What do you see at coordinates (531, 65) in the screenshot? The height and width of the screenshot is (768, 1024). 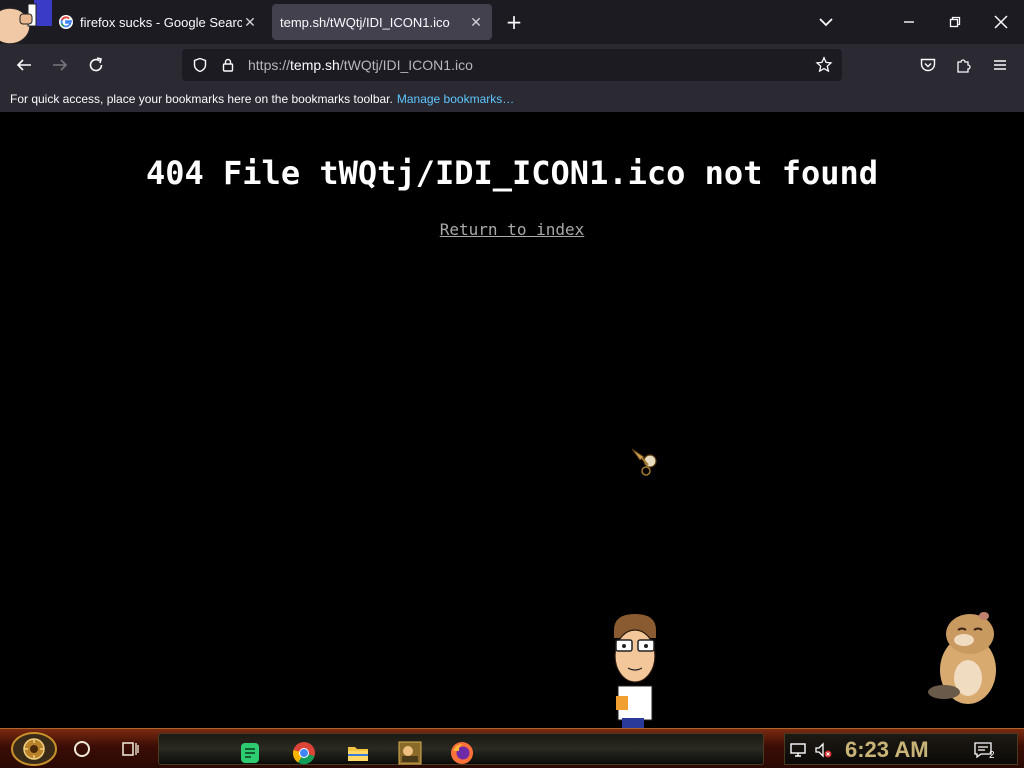 I see `url-text: https://temp.sh/tWQtj/IDI_ICON1.ico` at bounding box center [531, 65].